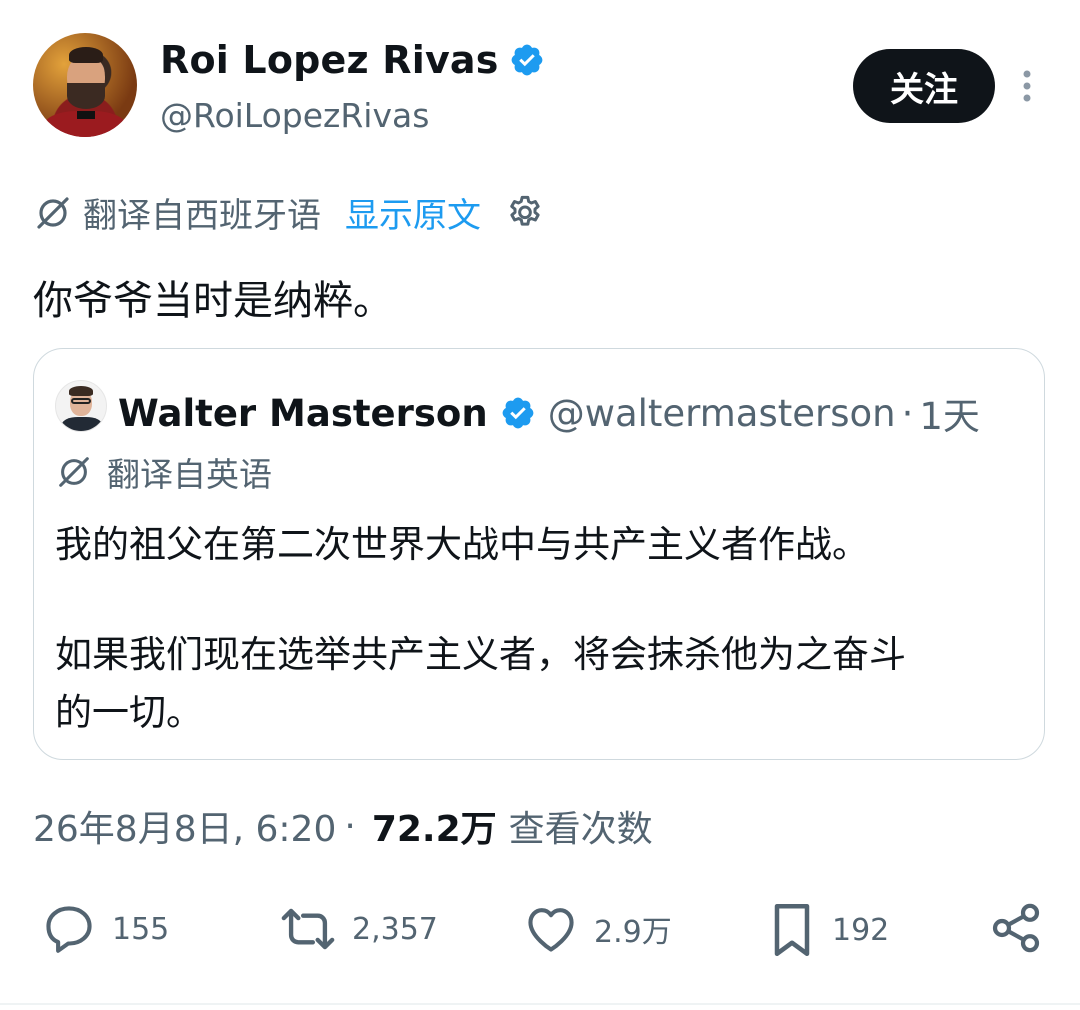  I want to click on author-handle: @RoiLopezRivas, so click(294, 115).